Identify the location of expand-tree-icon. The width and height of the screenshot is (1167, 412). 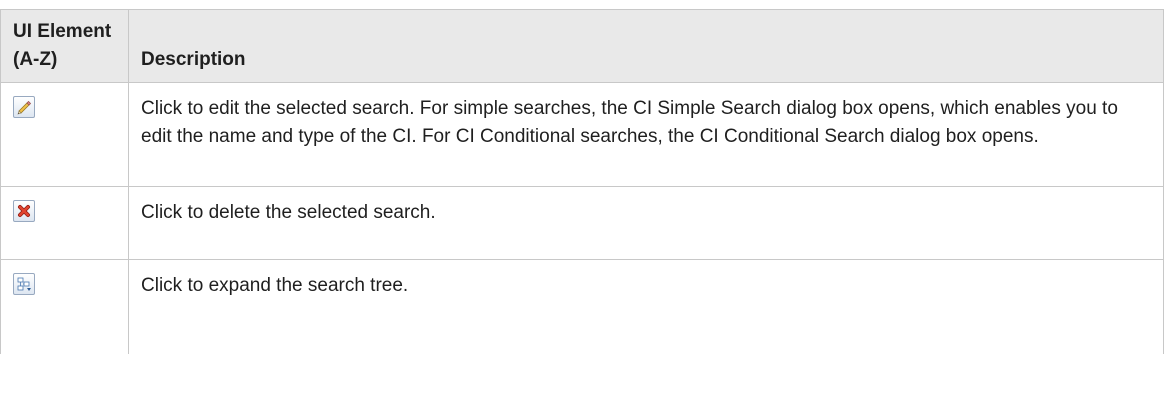
(24, 284).